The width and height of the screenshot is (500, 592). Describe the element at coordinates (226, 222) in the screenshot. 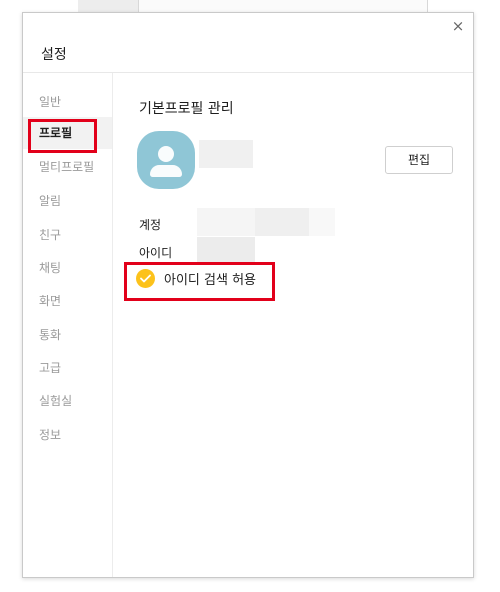

I see `account-value-redacted` at that location.